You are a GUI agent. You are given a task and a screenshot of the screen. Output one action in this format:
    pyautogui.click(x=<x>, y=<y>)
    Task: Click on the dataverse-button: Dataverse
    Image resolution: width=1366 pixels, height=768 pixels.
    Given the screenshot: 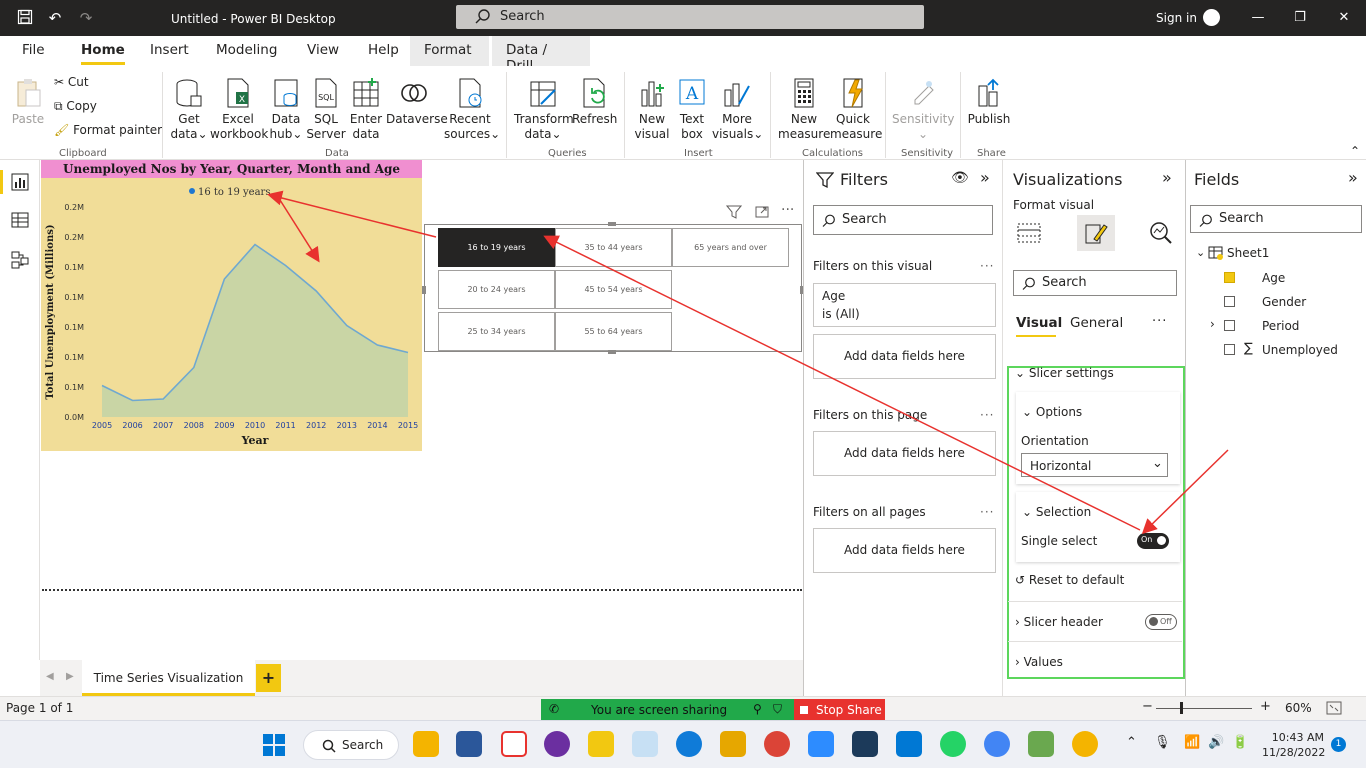 What is the action you would take?
    pyautogui.click(x=417, y=101)
    